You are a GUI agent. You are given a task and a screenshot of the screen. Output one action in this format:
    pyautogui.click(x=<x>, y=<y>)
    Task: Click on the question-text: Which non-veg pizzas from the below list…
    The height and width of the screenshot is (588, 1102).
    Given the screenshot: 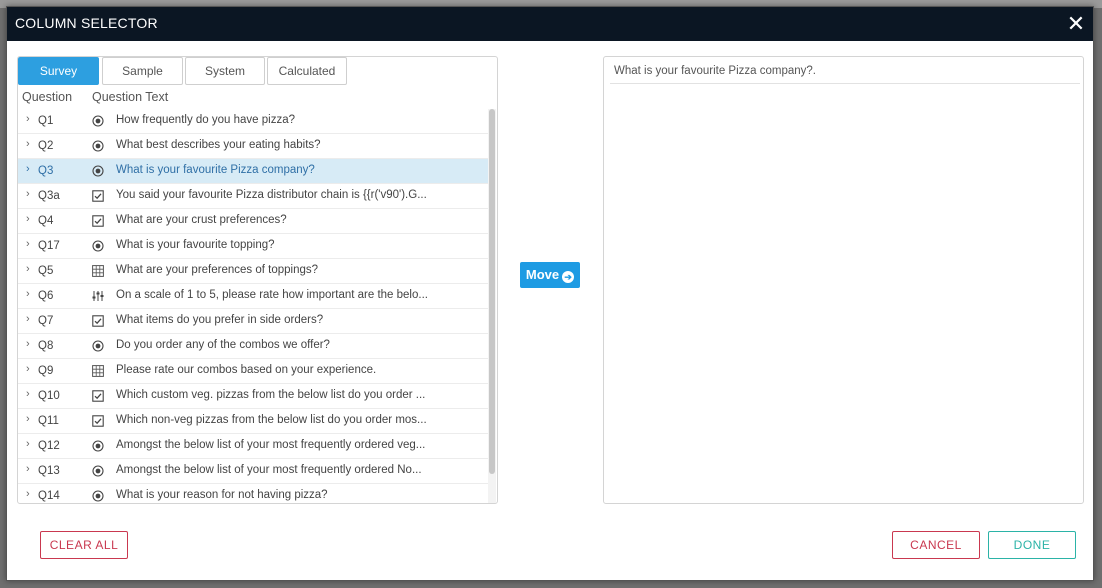 What is the action you would take?
    pyautogui.click(x=271, y=420)
    